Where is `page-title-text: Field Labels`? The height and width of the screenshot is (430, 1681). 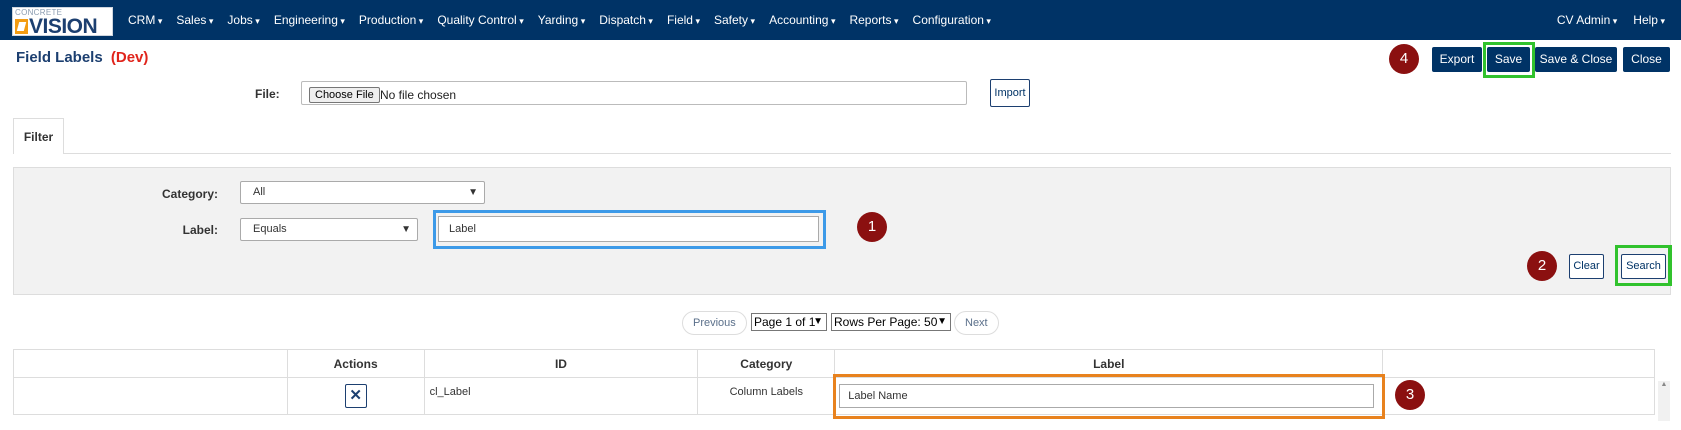 page-title-text: Field Labels is located at coordinates (59, 57).